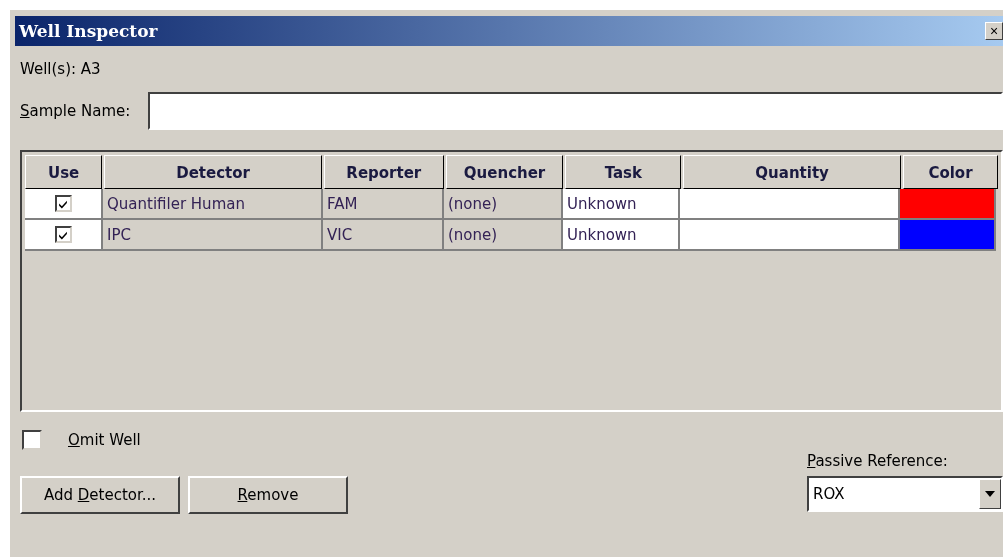  What do you see at coordinates (905, 494) in the screenshot?
I see `passive-reference-dropdown: ROX` at bounding box center [905, 494].